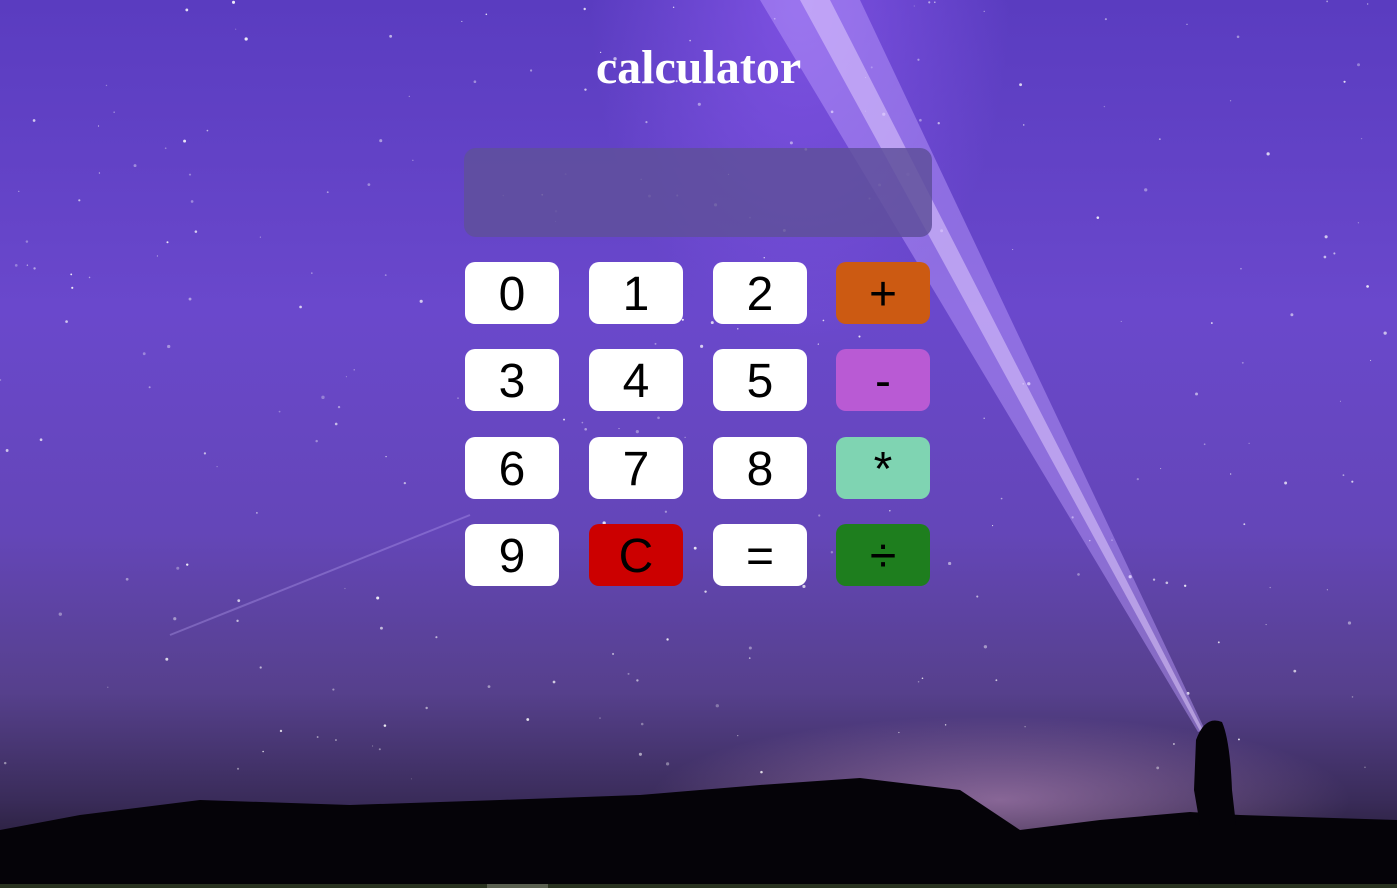  I want to click on button-9: 9, so click(512, 555).